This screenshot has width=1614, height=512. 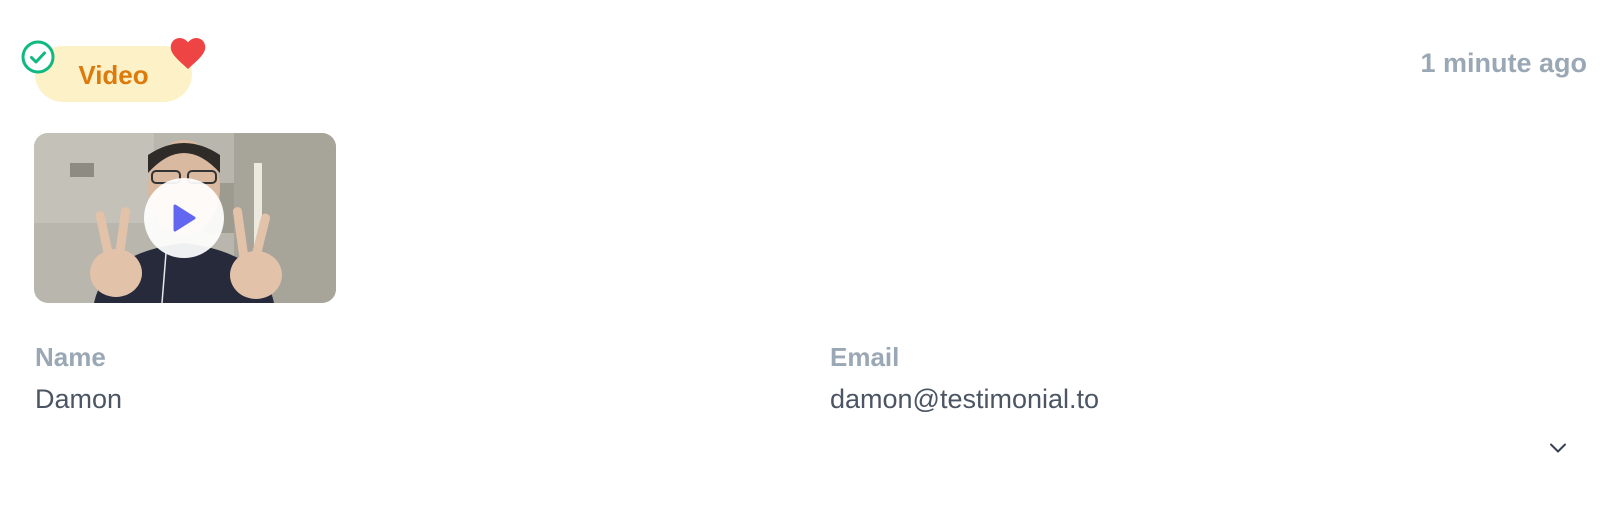 What do you see at coordinates (188, 54) in the screenshot?
I see `heart-icon` at bounding box center [188, 54].